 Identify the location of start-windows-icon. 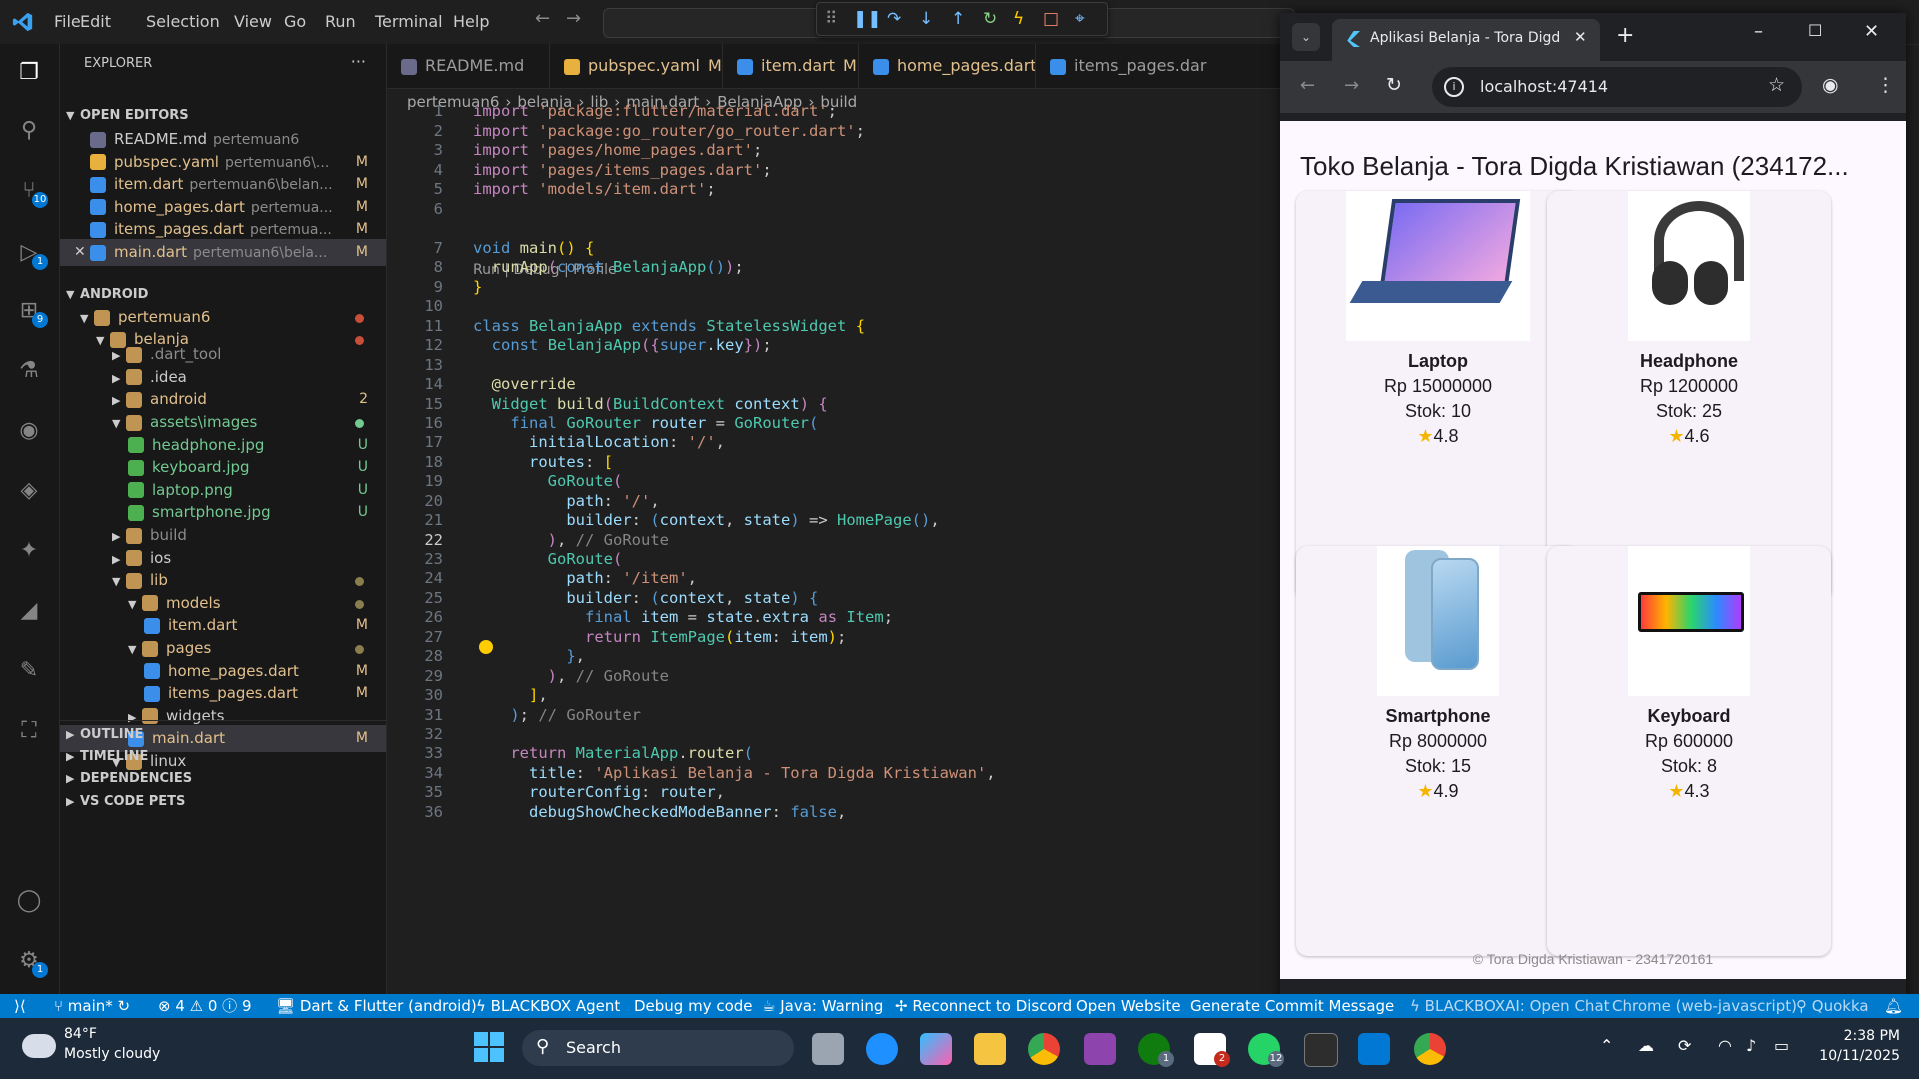
(489, 1047).